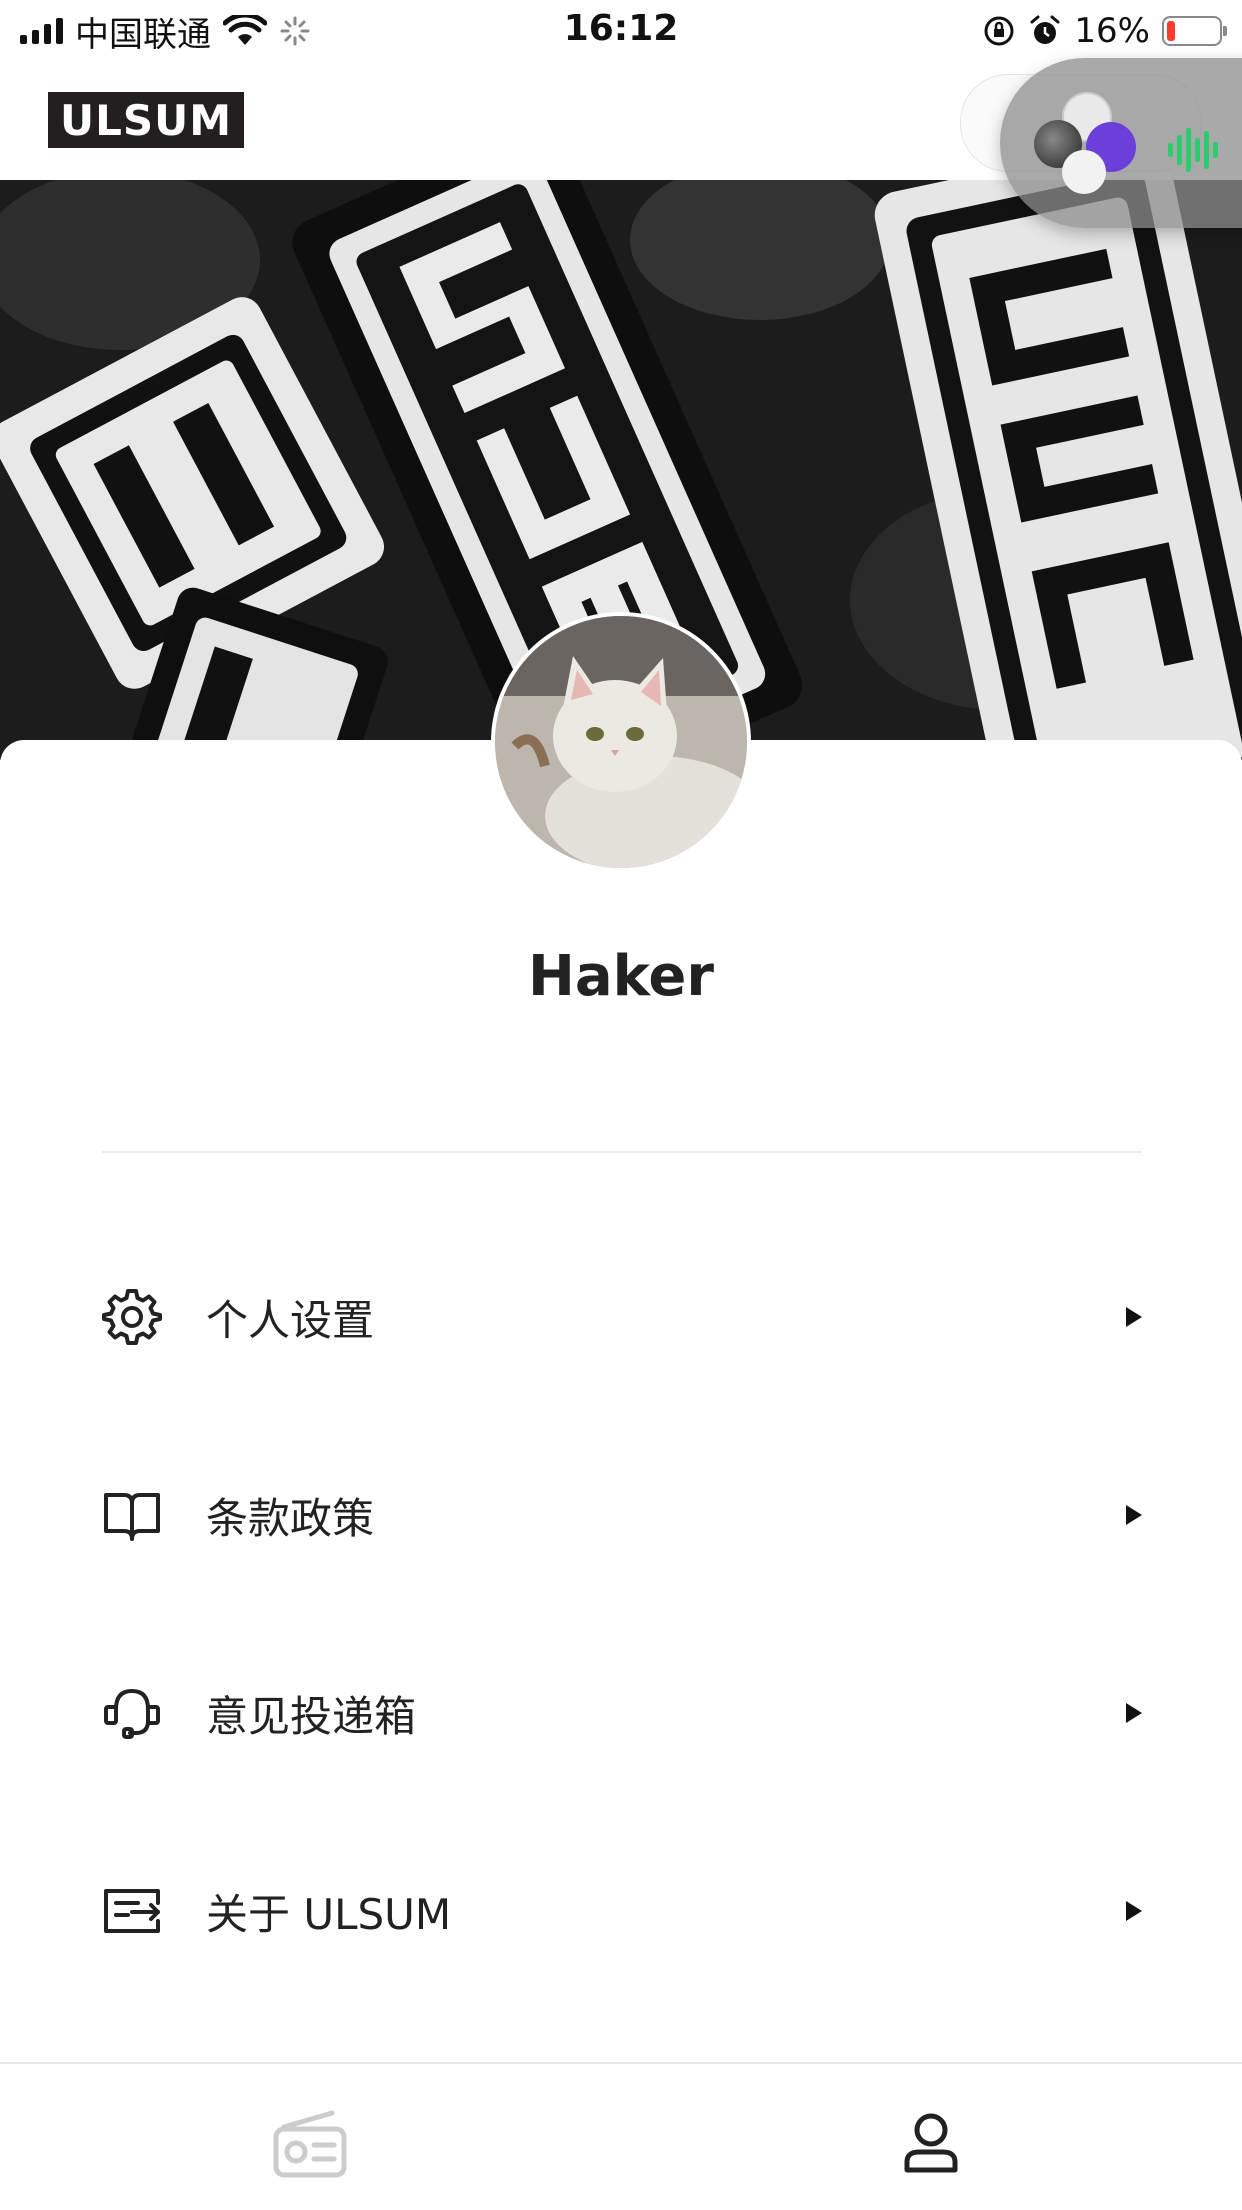 Image resolution: width=1242 pixels, height=2210 pixels. I want to click on tab-bar, so click(621, 2136).